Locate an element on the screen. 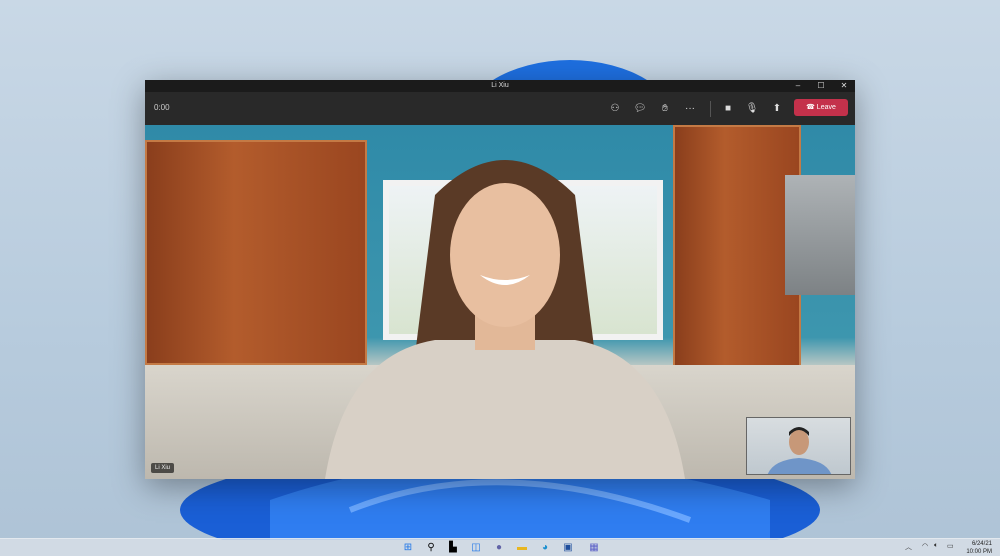 This screenshot has width=1000, height=556. people-icon: ⚇ is located at coordinates (615, 109).